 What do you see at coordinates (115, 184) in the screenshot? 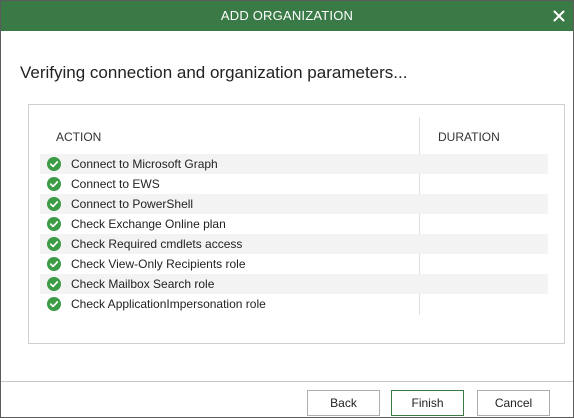
I see `row-action-label: Connect to EWS` at bounding box center [115, 184].